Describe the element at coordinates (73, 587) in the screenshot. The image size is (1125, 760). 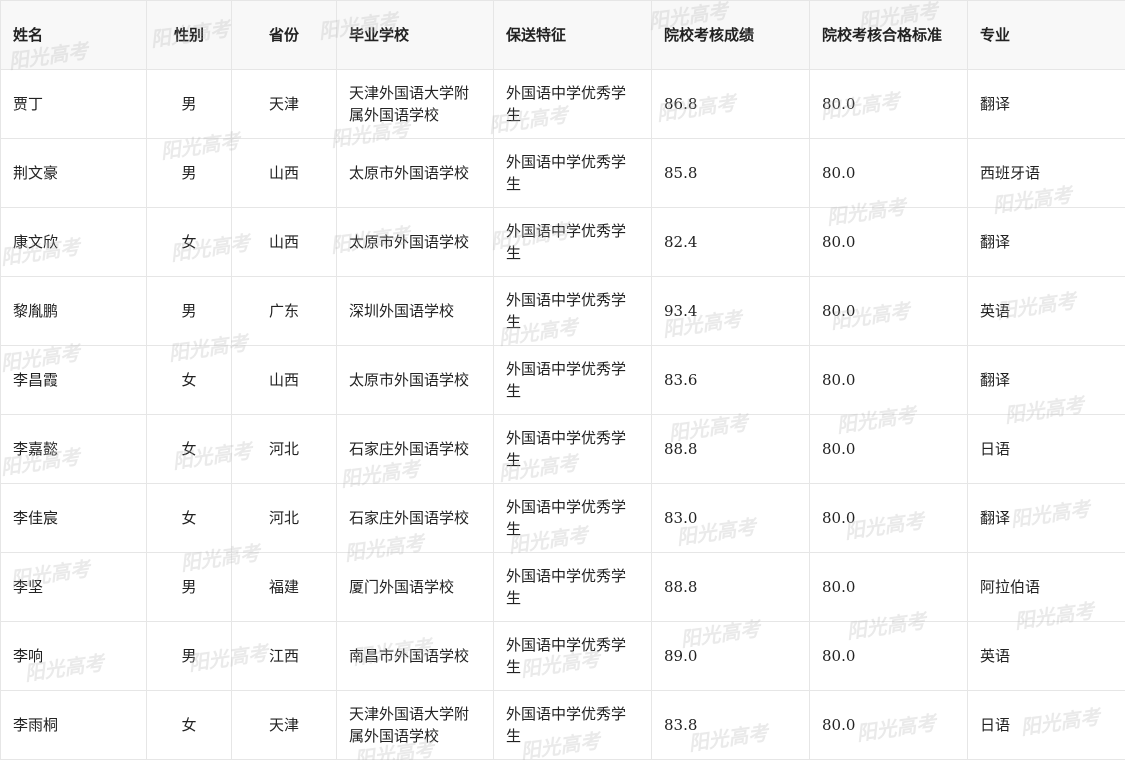
I see `cell-name: 李坚` at that location.